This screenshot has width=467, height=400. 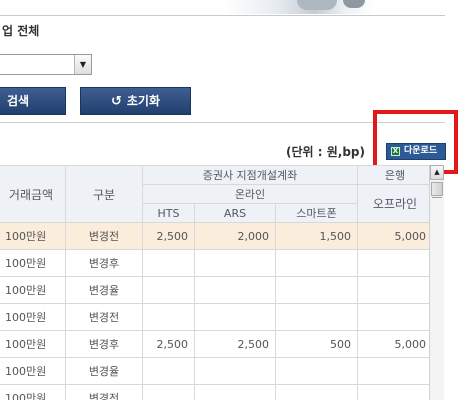 I want to click on scrollbar-thumb, so click(x=437, y=189).